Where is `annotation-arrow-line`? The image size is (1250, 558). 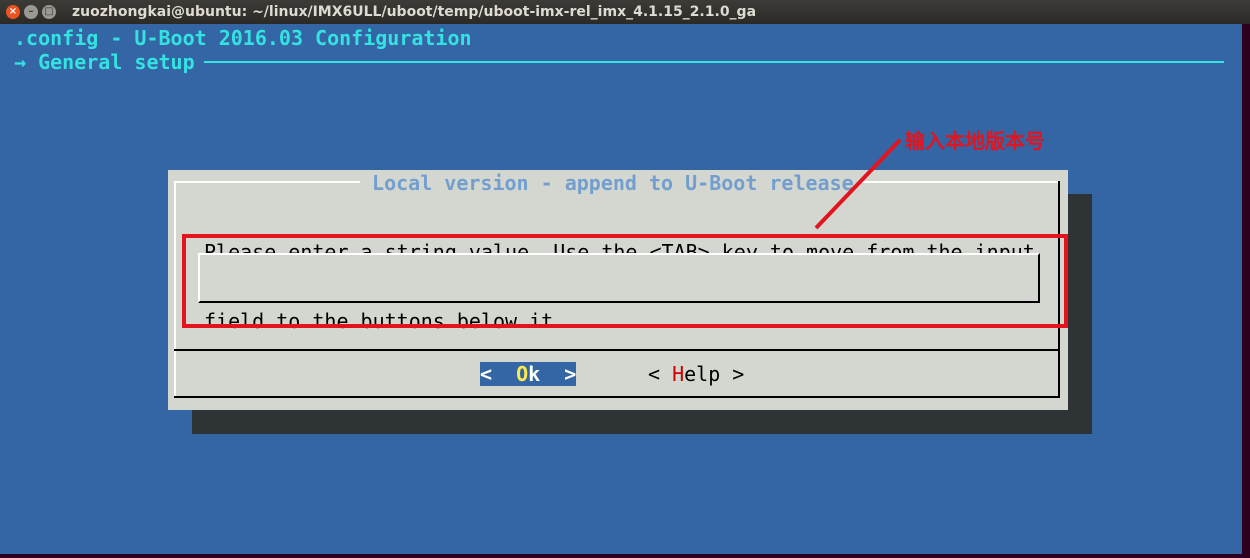 annotation-arrow-line is located at coordinates (858, 184).